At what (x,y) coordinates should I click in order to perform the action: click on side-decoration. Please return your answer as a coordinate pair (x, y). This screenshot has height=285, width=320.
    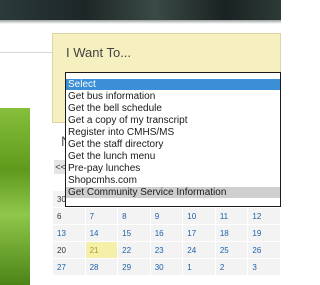
    Looking at the image, I should click on (15, 196).